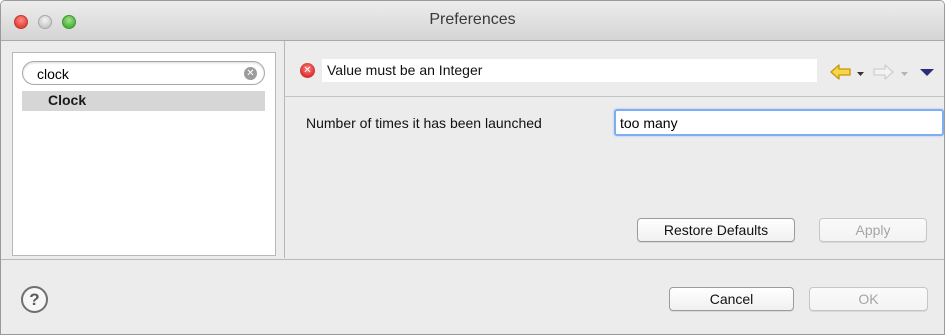 Image resolution: width=945 pixels, height=335 pixels. I want to click on view-menu-icon, so click(927, 72).